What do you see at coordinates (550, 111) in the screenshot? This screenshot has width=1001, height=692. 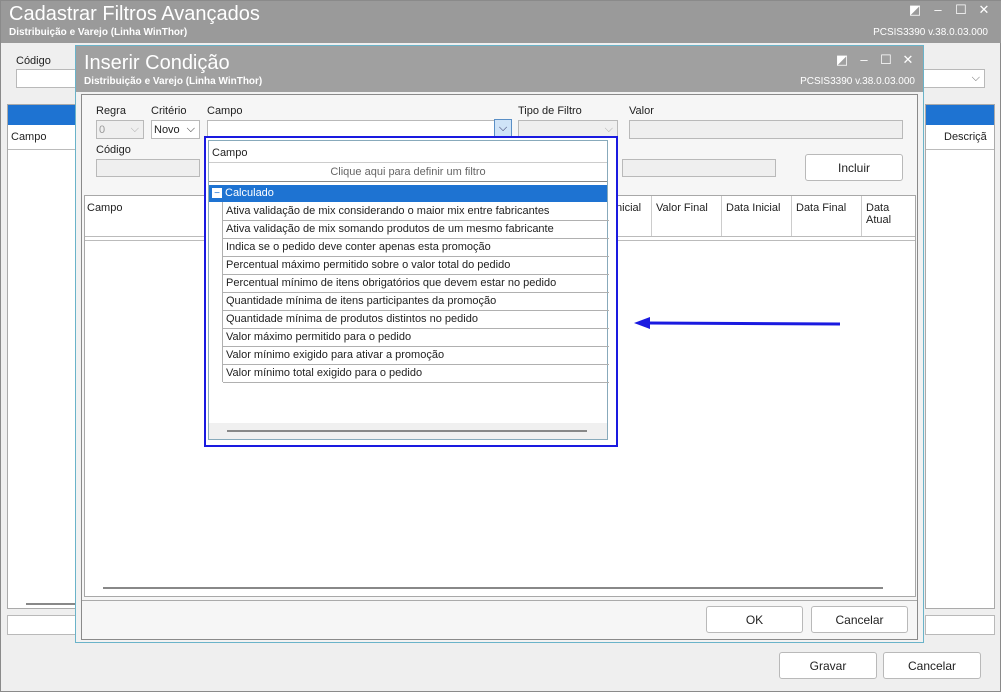 I see `tipo-filtro-label: Tipo de Filtro` at bounding box center [550, 111].